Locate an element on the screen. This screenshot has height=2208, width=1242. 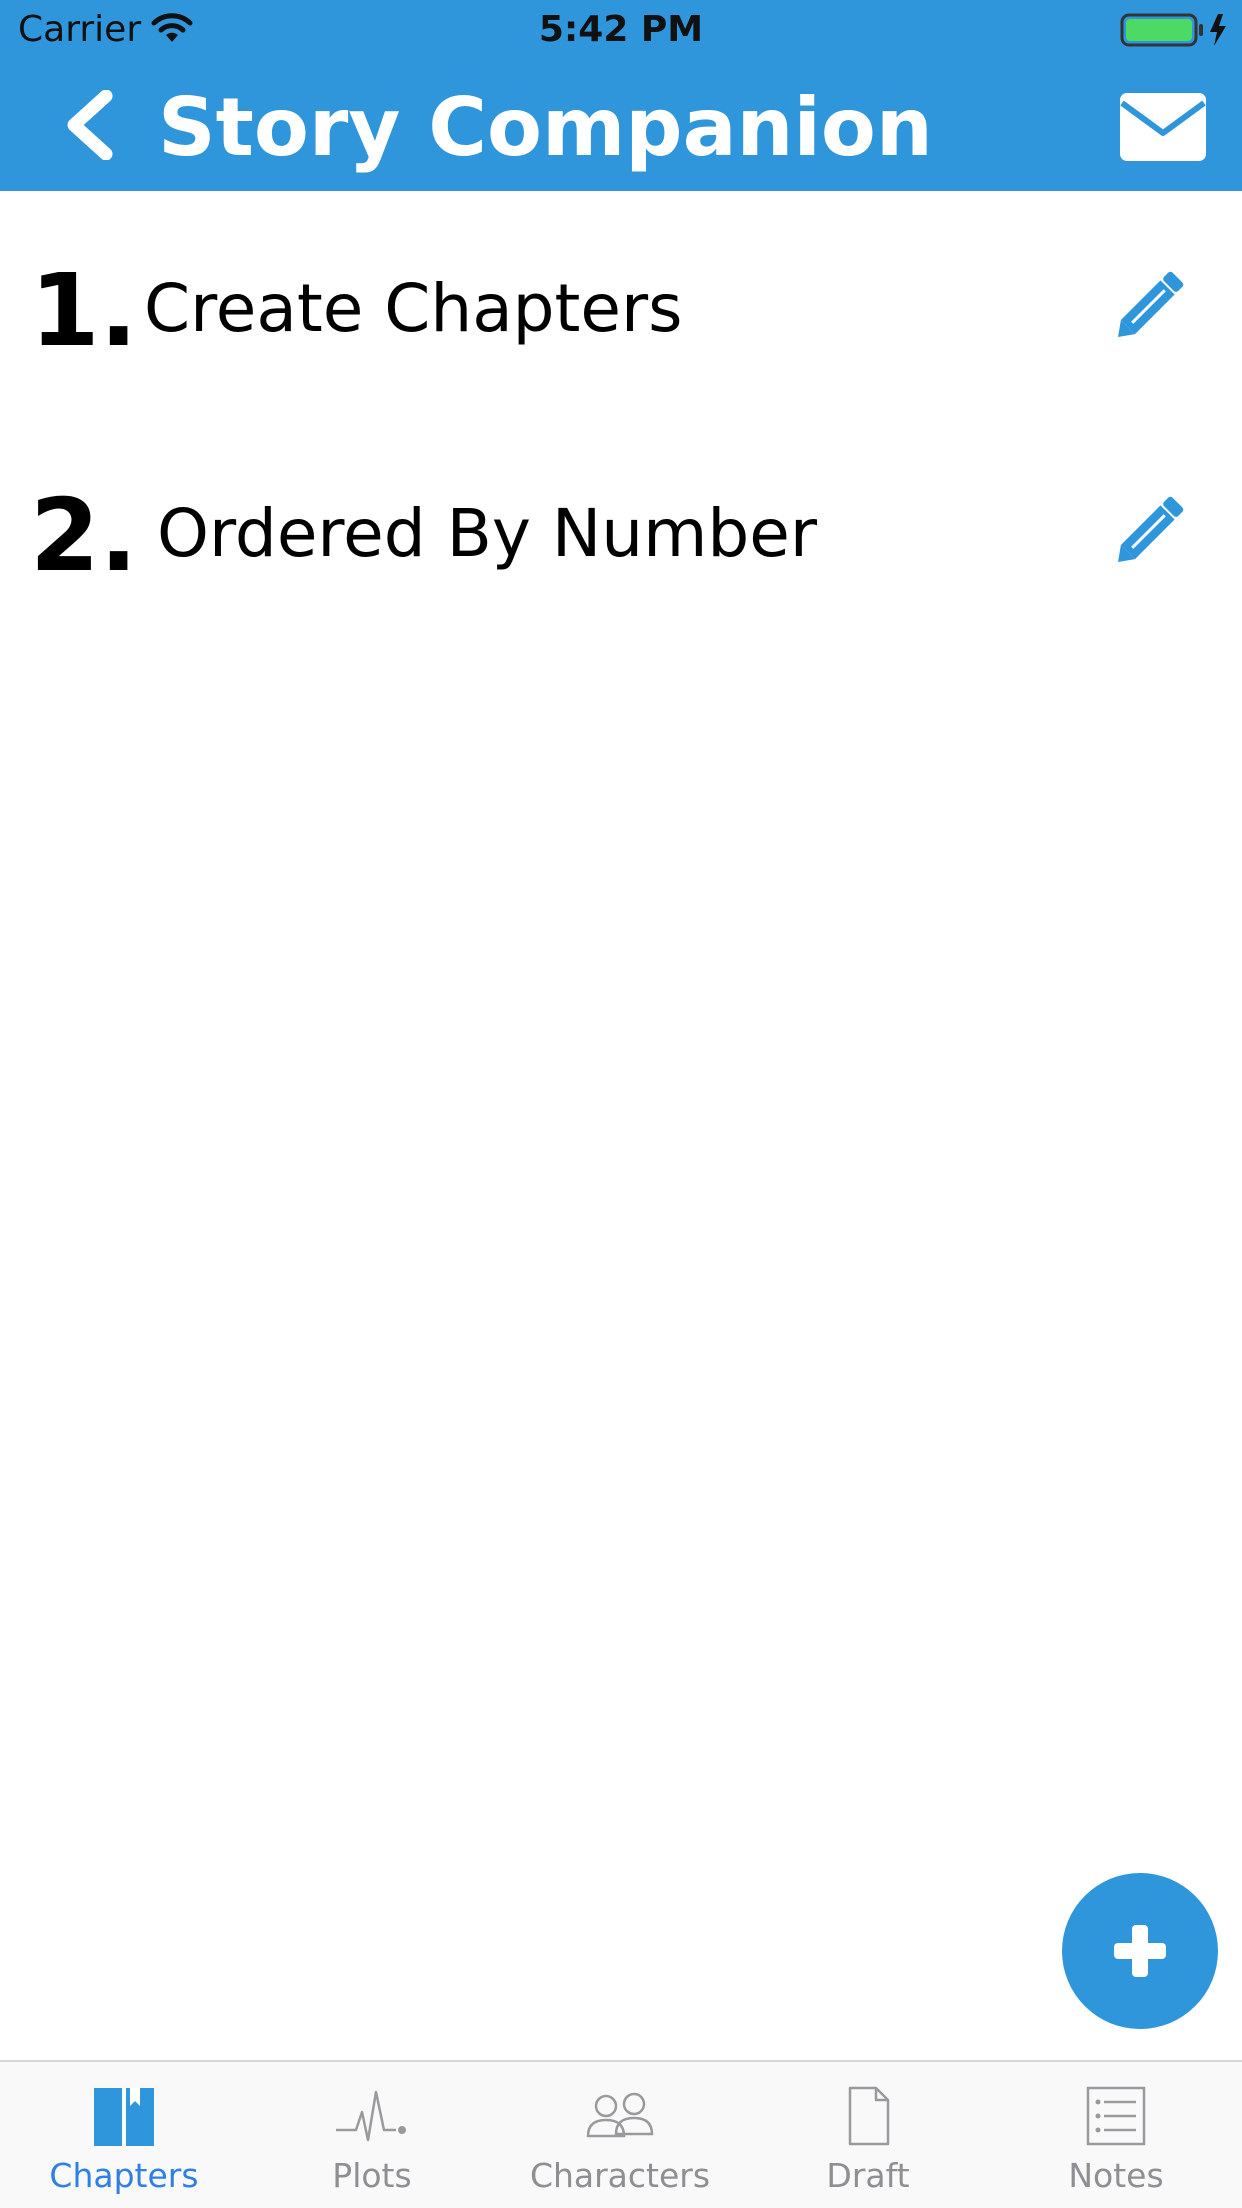
chapter-row: 2. Ordered By Number is located at coordinates (621, 528).